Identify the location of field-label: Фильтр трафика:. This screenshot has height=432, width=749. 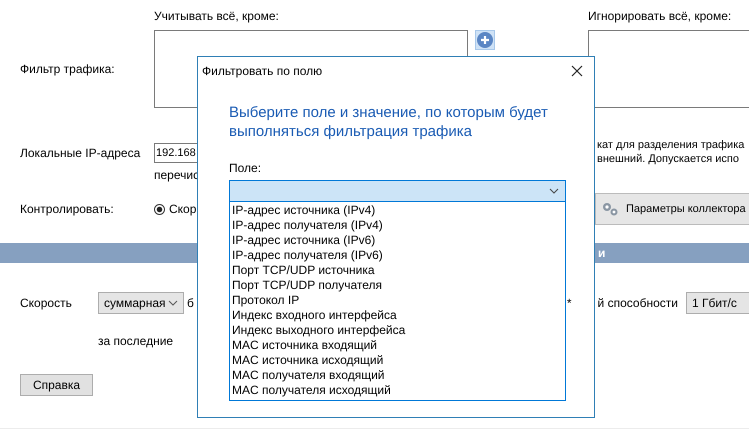
(67, 69).